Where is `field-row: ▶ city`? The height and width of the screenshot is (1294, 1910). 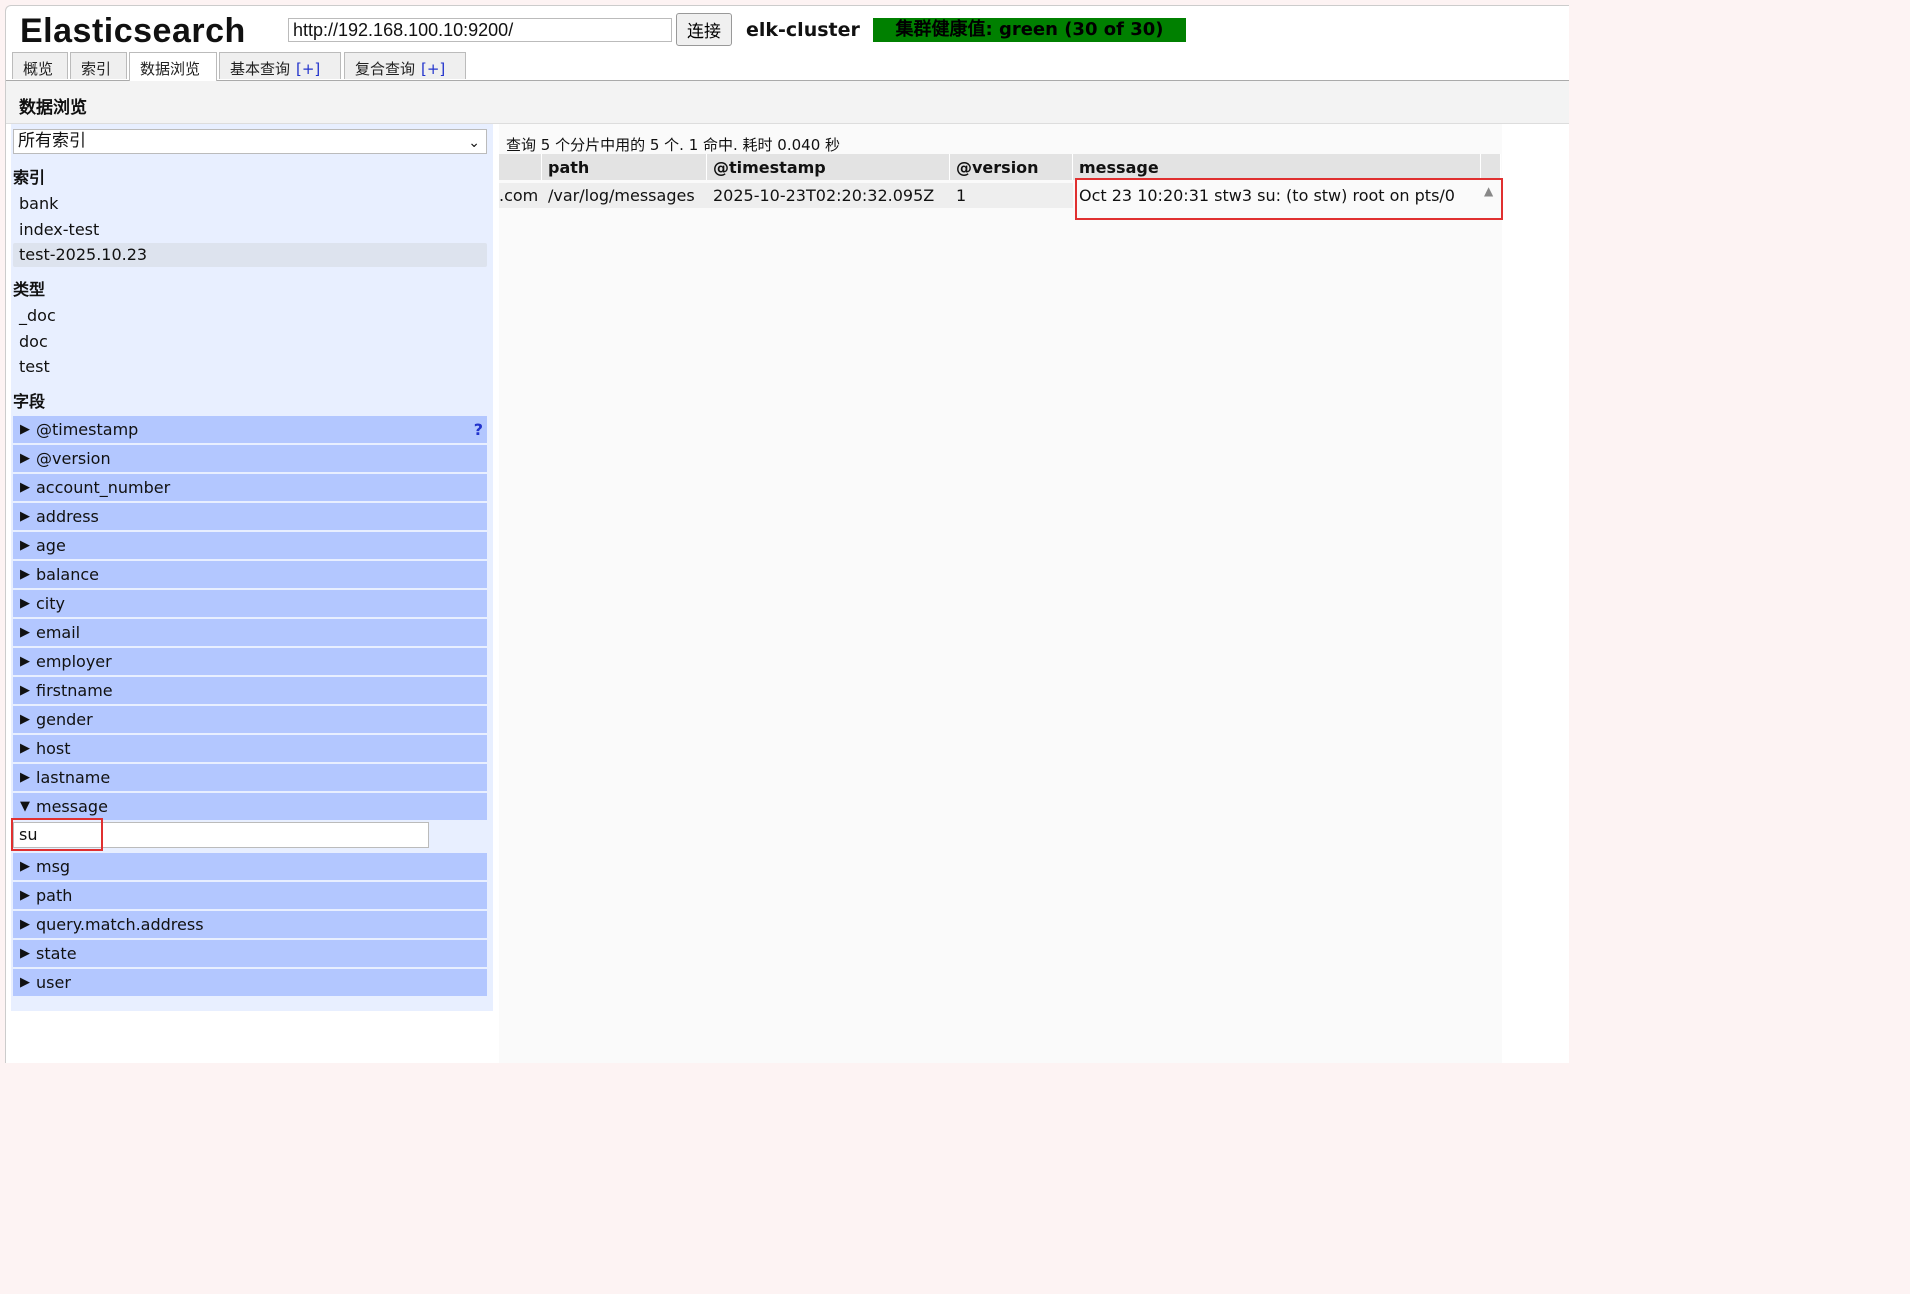
field-row: ▶ city is located at coordinates (250, 603).